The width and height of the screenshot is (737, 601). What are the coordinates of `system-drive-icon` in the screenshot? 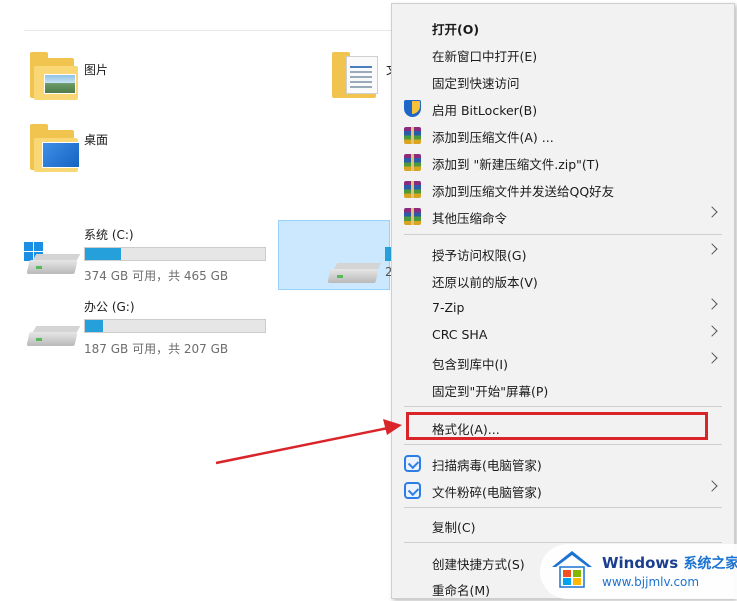 It's located at (54, 262).